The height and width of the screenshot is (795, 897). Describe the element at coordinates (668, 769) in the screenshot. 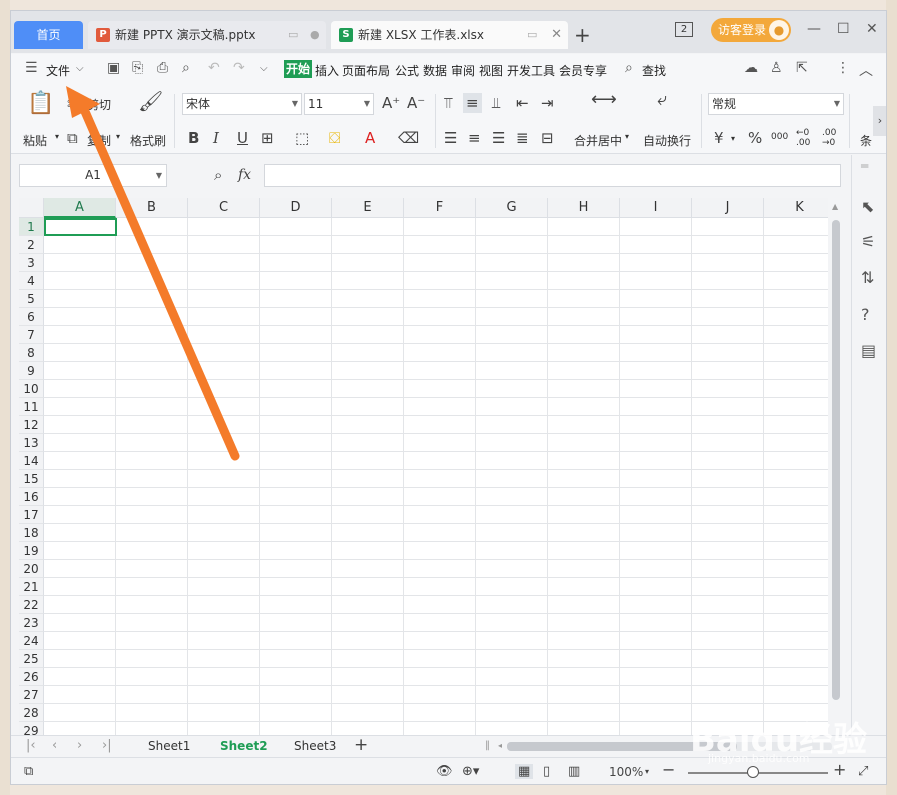

I see `zoom-out-button: −` at that location.